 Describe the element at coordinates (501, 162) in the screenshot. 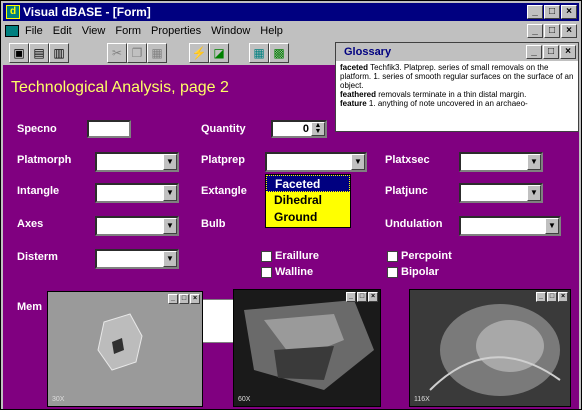

I see `platxsec-combo: ▼` at that location.